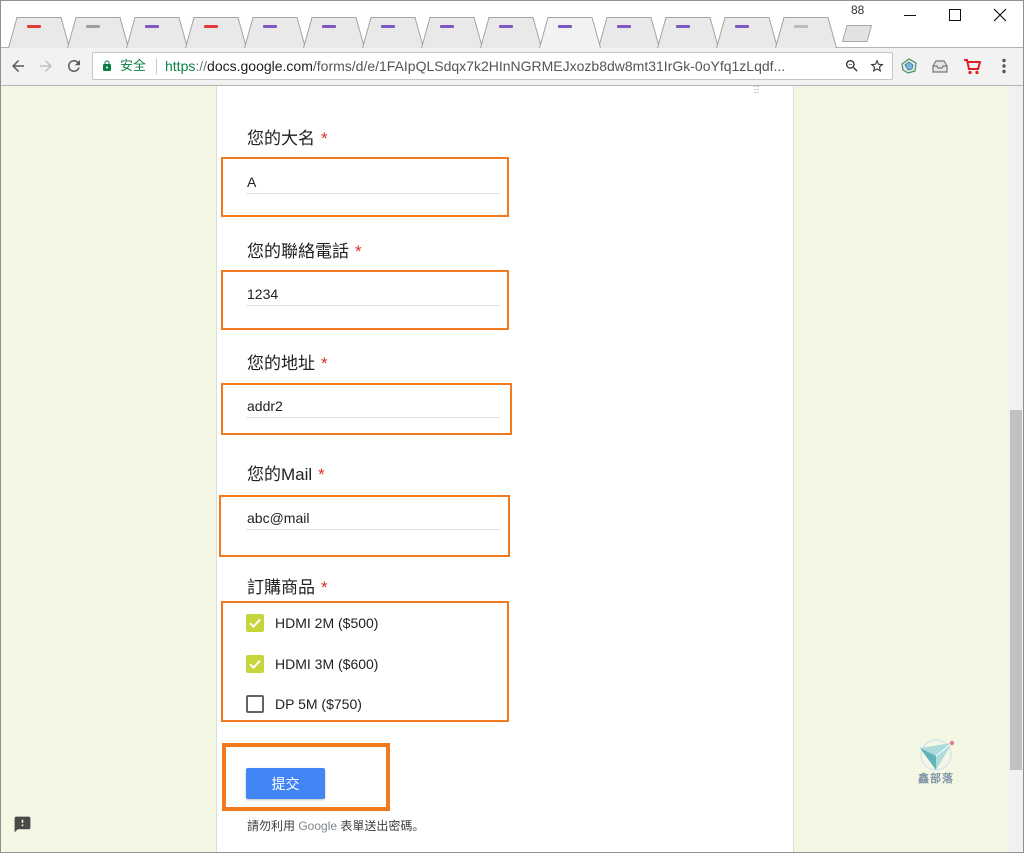 The image size is (1024, 853). I want to click on footer-prefix: 請勿利用, so click(273, 826).